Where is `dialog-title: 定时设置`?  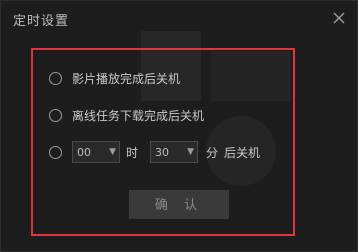 dialog-title: 定时设置 is located at coordinates (41, 21).